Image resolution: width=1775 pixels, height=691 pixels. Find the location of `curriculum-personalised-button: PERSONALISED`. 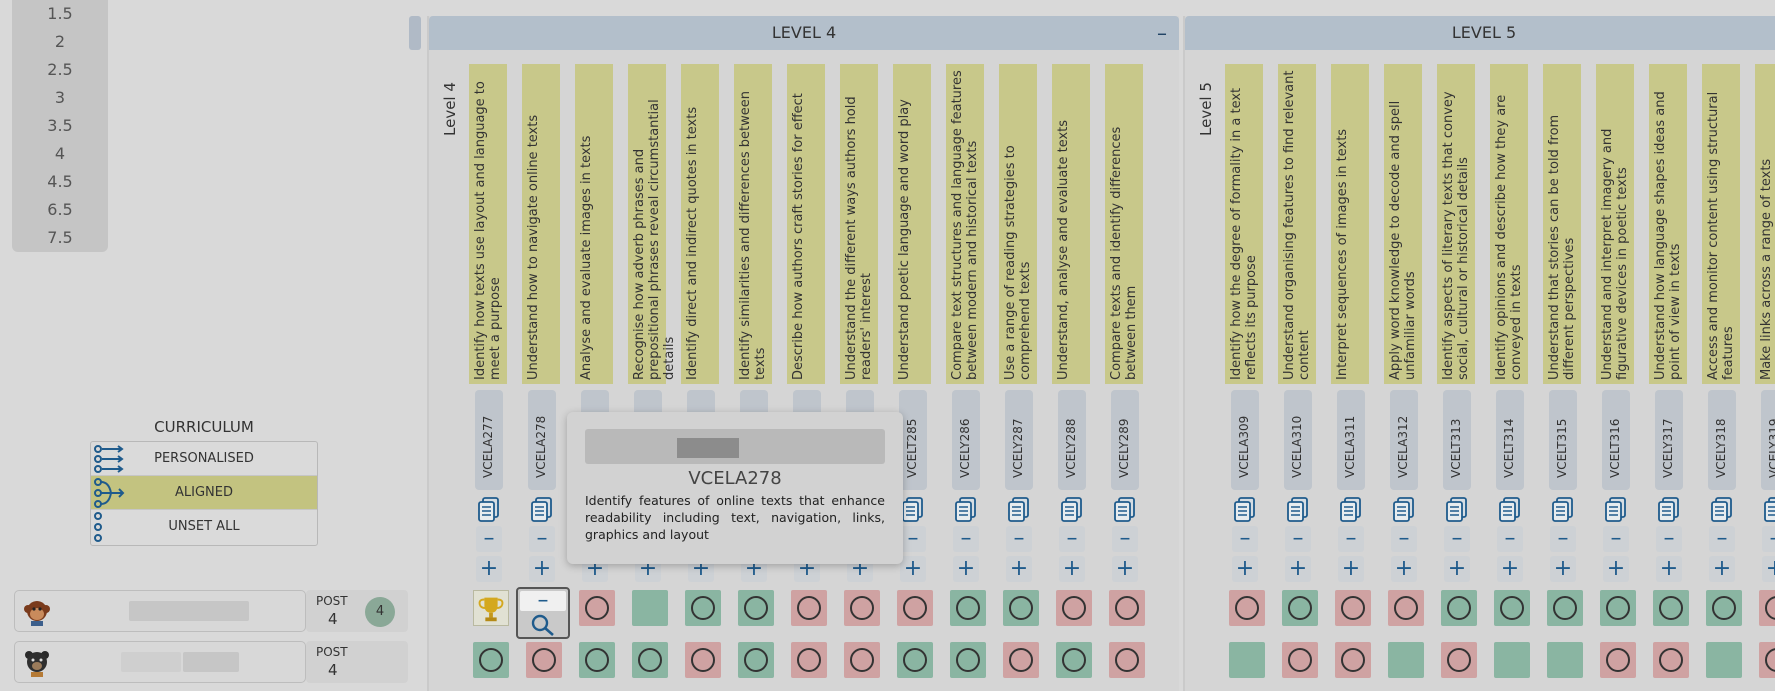

curriculum-personalised-button: PERSONALISED is located at coordinates (204, 459).